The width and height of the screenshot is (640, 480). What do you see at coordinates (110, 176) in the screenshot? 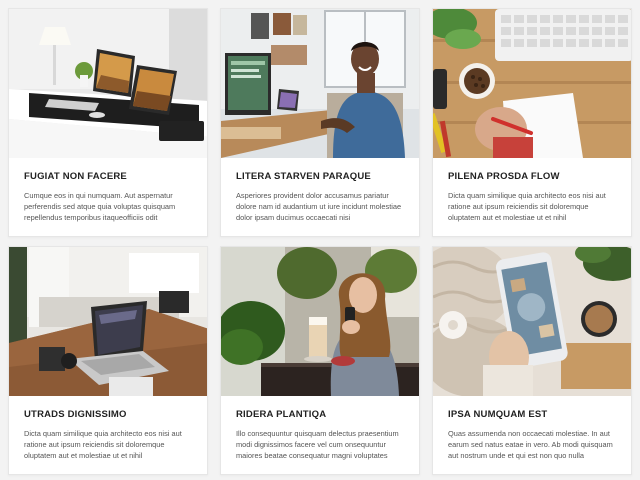
I see `card-title: FUGIAT NON FACERE` at bounding box center [110, 176].